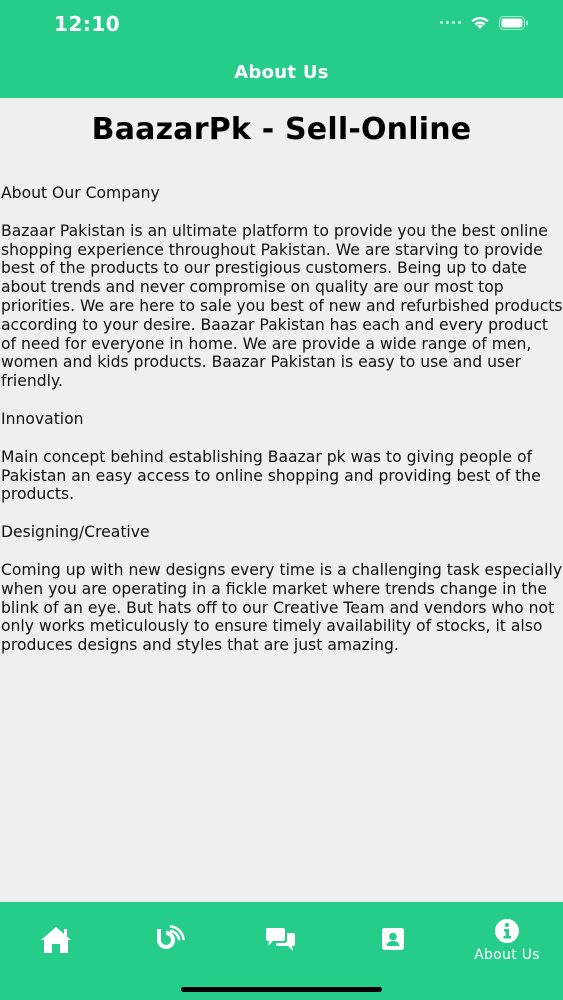 The width and height of the screenshot is (563, 1000). What do you see at coordinates (513, 22) in the screenshot?
I see `battery-icon` at bounding box center [513, 22].